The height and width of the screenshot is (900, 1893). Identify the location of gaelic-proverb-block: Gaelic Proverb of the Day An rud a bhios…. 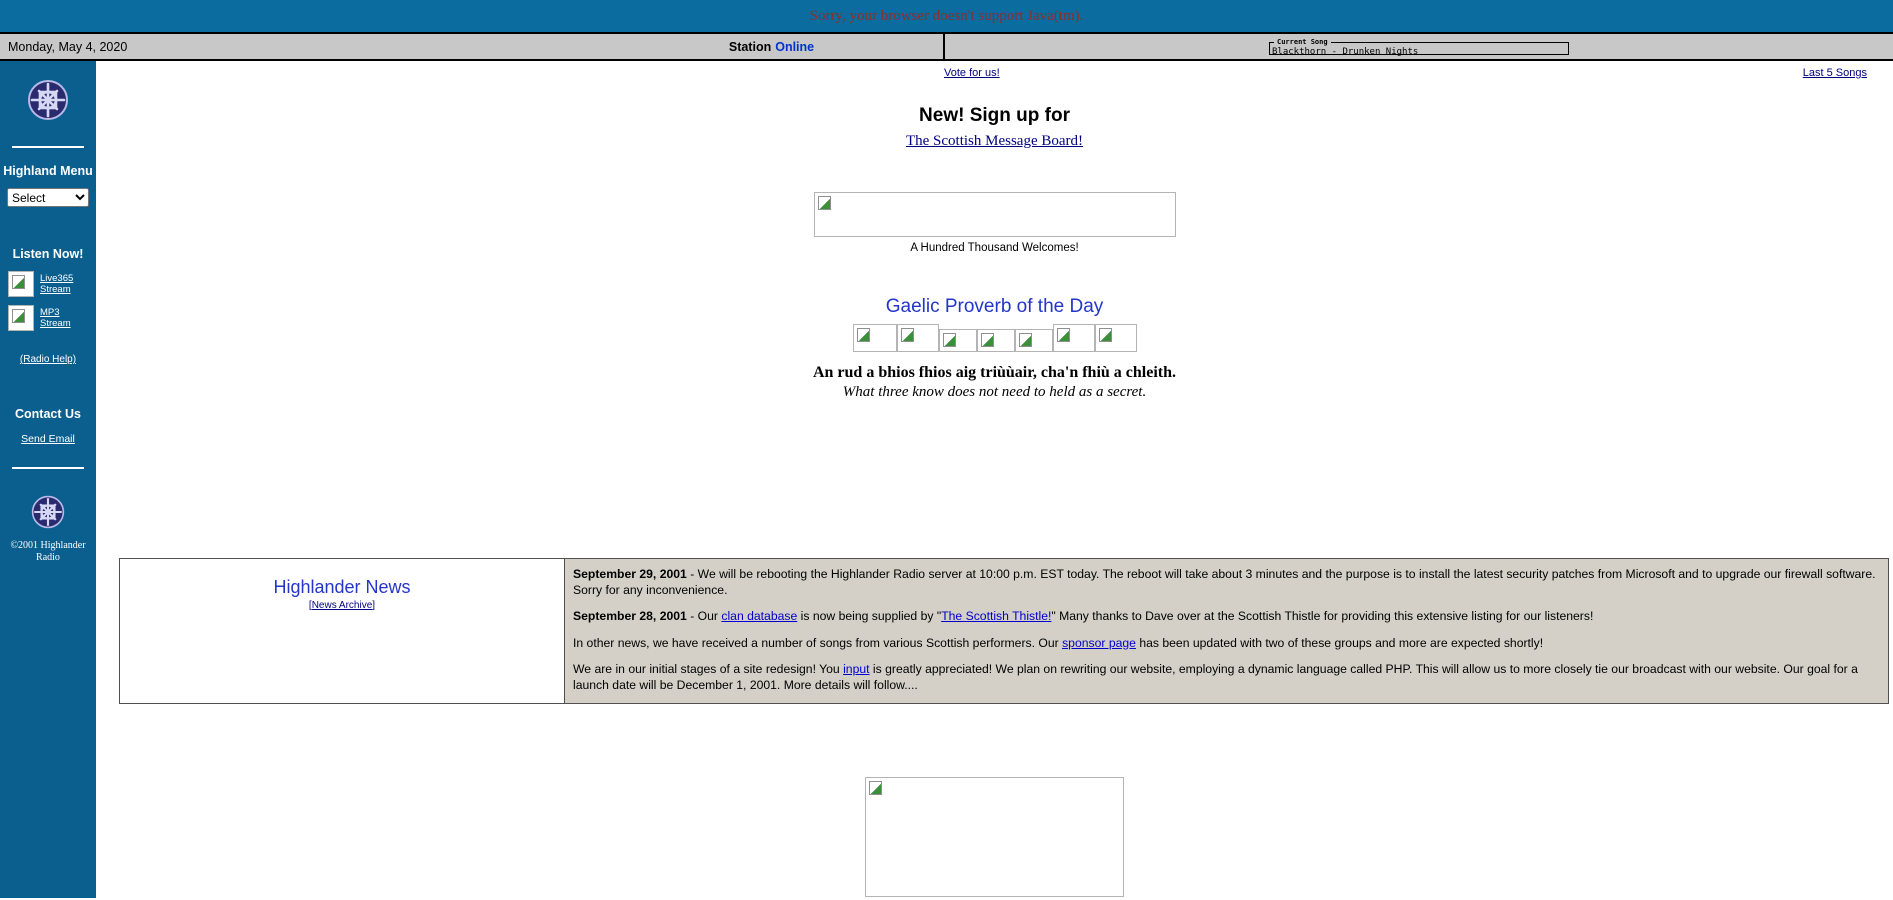
(994, 348).